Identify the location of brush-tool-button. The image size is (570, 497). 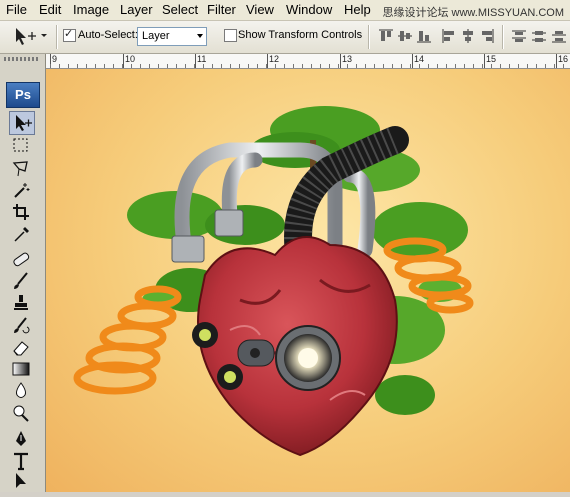
(21, 281).